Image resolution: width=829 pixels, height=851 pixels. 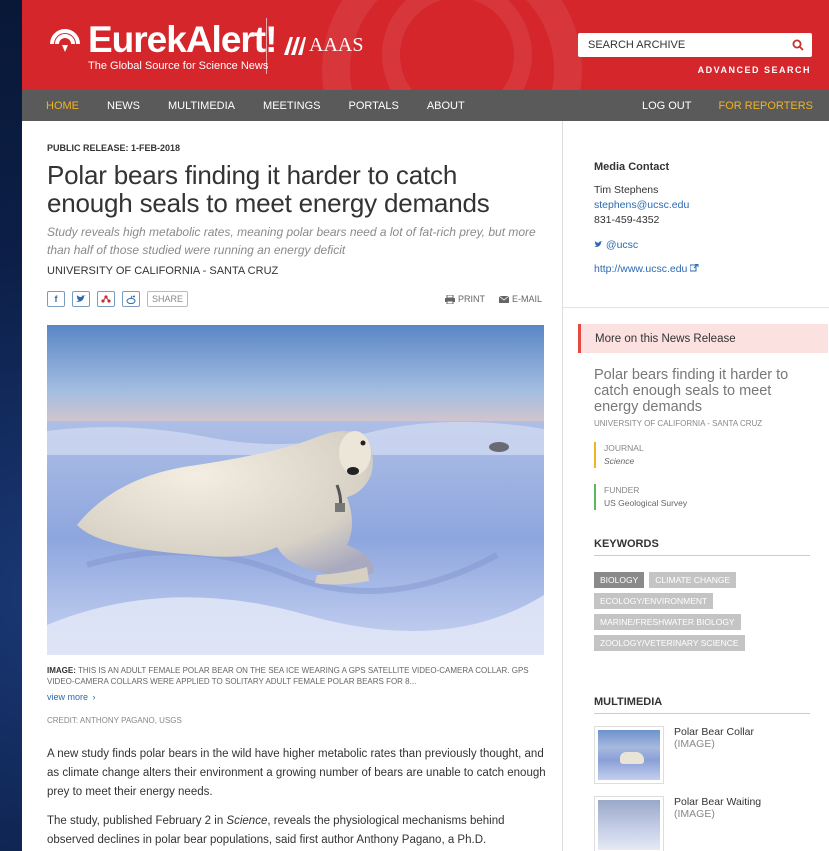 I want to click on nav-item-about: ABOUT, so click(x=446, y=106).